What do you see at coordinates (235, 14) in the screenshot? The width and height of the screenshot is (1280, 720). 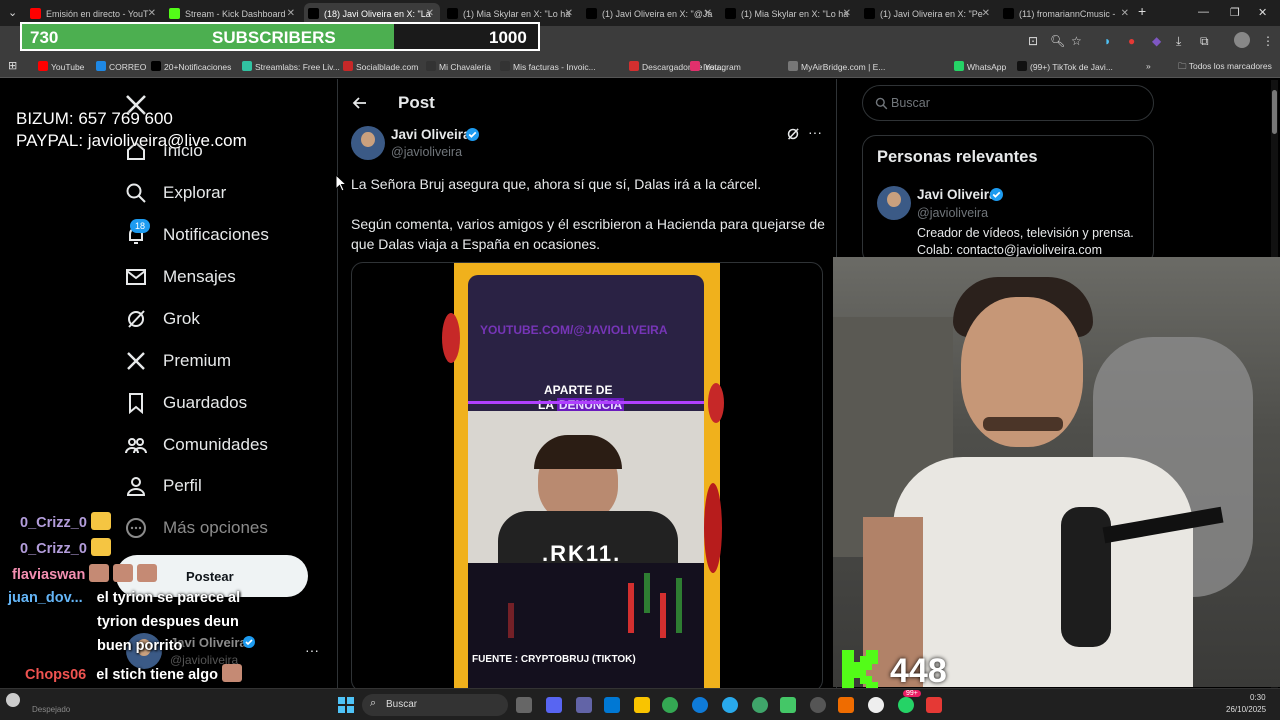 I see `tab-label: Stream - Kick Dashboard` at bounding box center [235, 14].